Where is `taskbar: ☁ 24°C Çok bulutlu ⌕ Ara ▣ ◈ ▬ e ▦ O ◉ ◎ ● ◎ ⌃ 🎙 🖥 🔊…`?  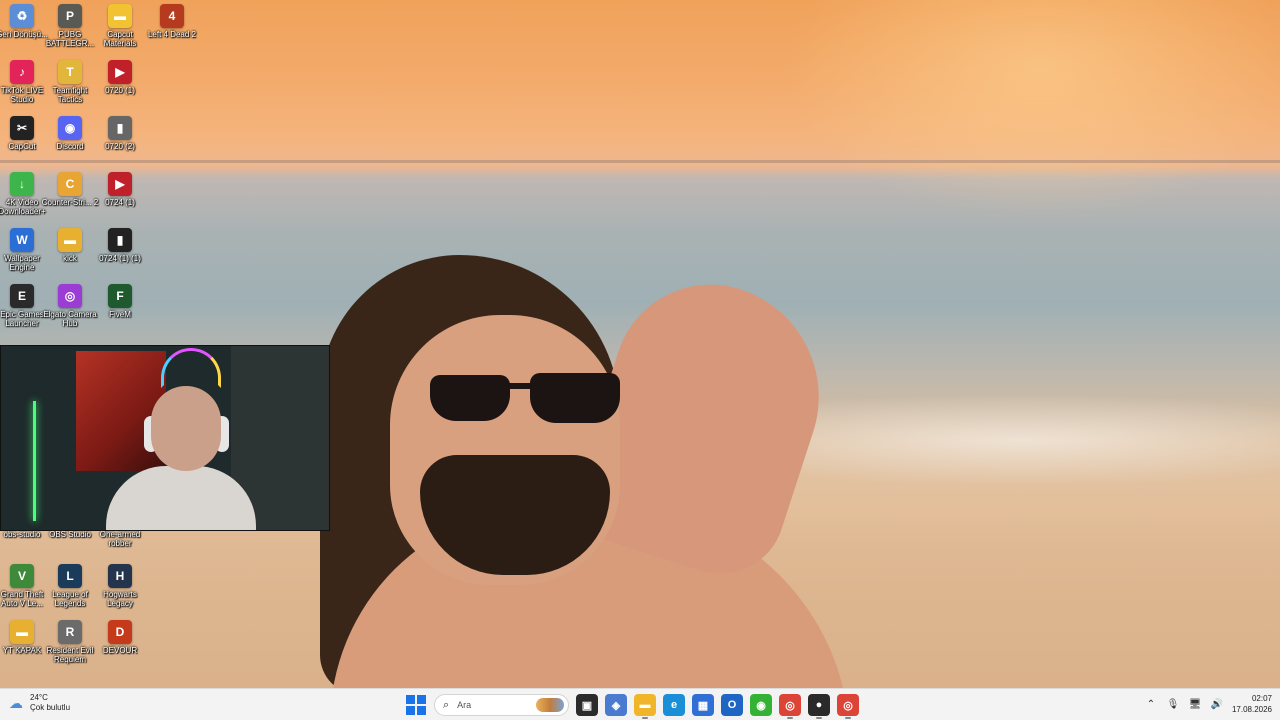 taskbar: ☁ 24°C Çok bulutlu ⌕ Ara ▣ ◈ ▬ e ▦ O ◉ ◎ ● ◎ ⌃ 🎙 🖥 🔊… is located at coordinates (640, 704).